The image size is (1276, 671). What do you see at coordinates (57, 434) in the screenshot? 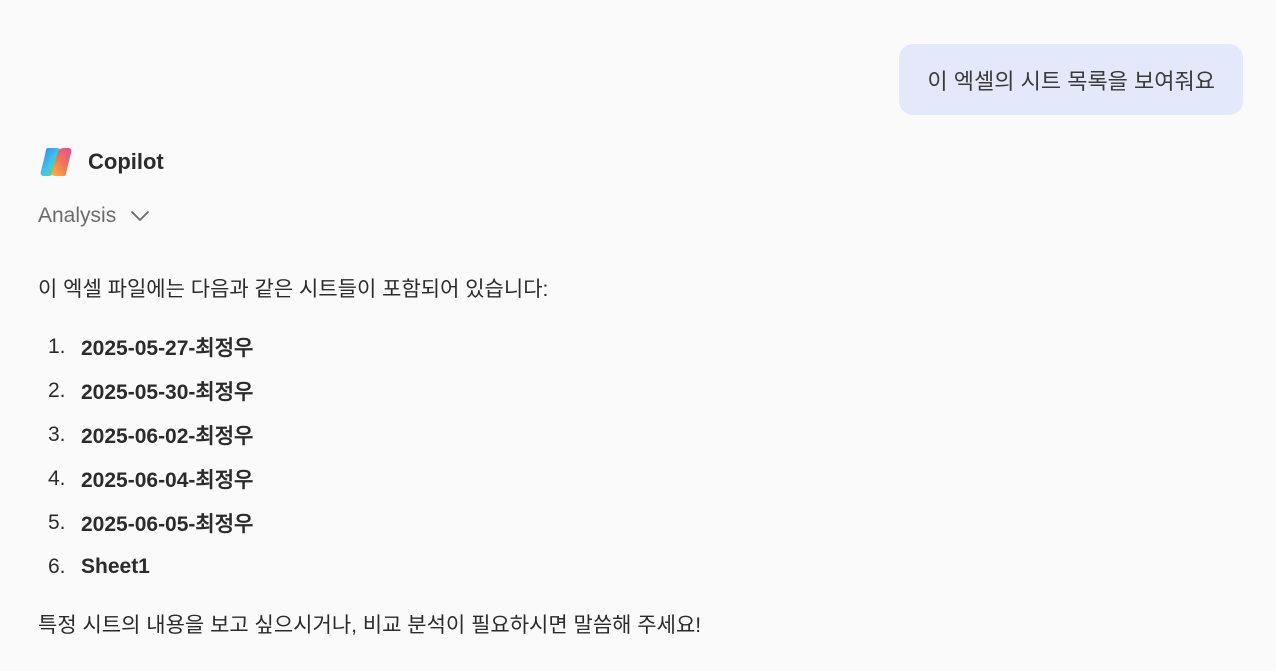
I see `list-number: 3.` at bounding box center [57, 434].